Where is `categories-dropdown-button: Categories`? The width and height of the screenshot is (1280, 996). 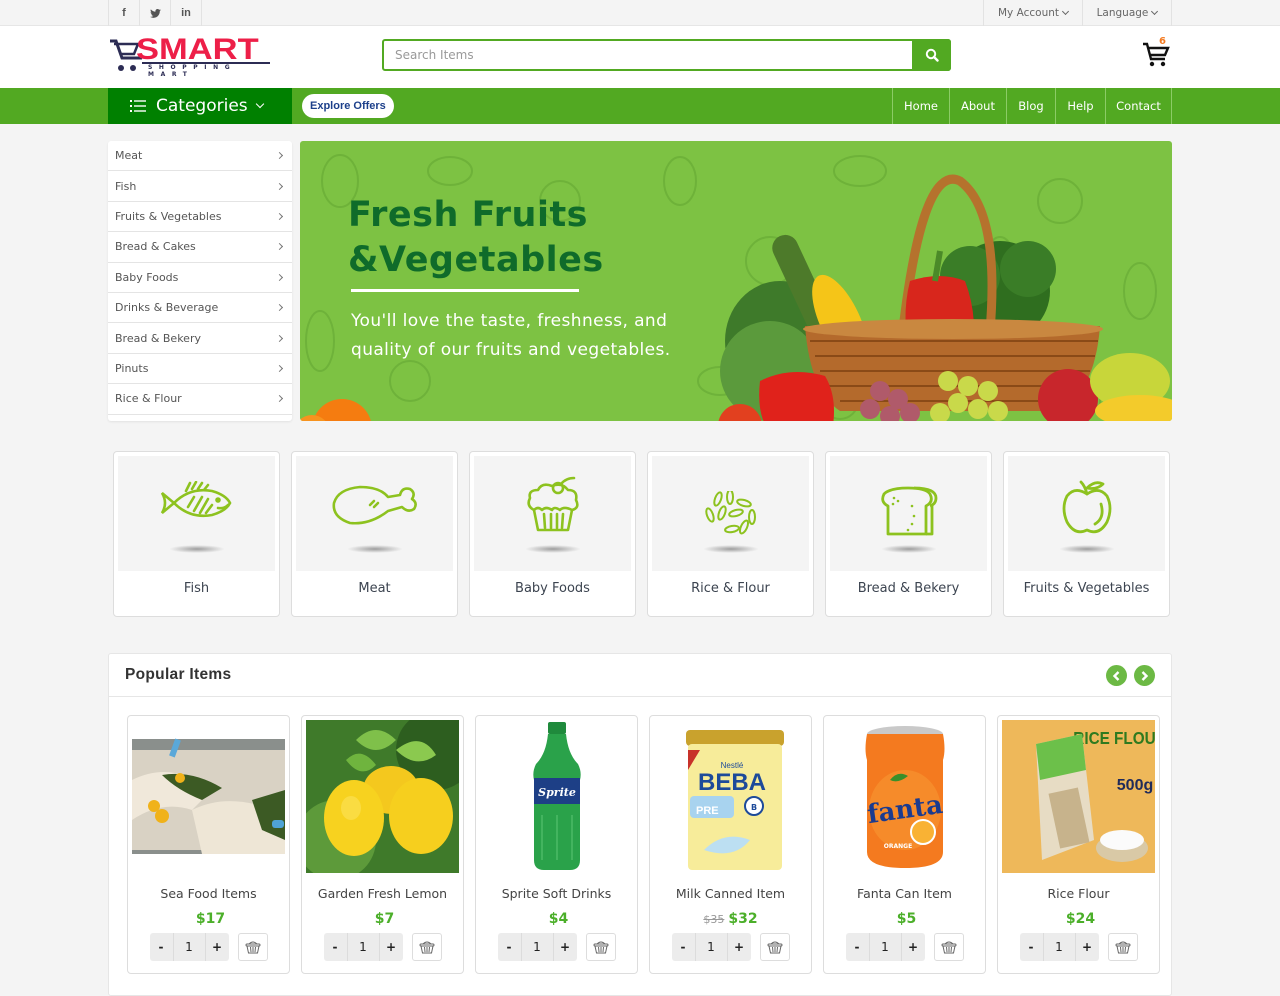 categories-dropdown-button: Categories is located at coordinates (200, 106).